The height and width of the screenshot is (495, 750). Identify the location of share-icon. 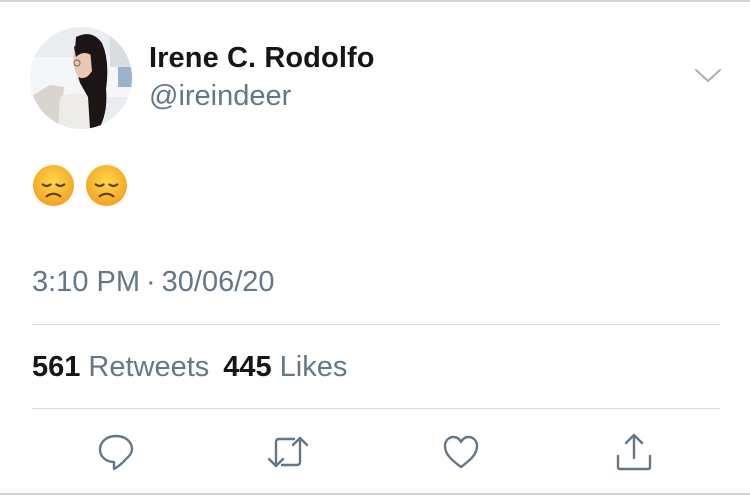
(634, 452).